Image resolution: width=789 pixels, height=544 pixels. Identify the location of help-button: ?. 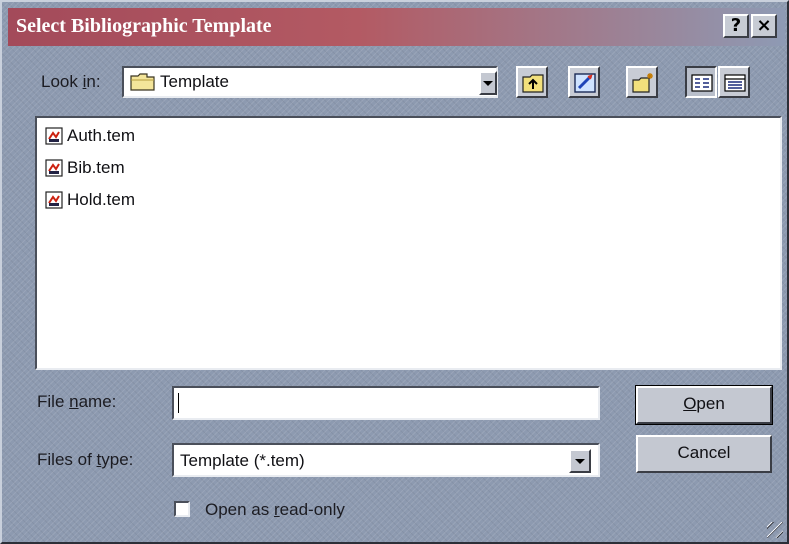
(736, 26).